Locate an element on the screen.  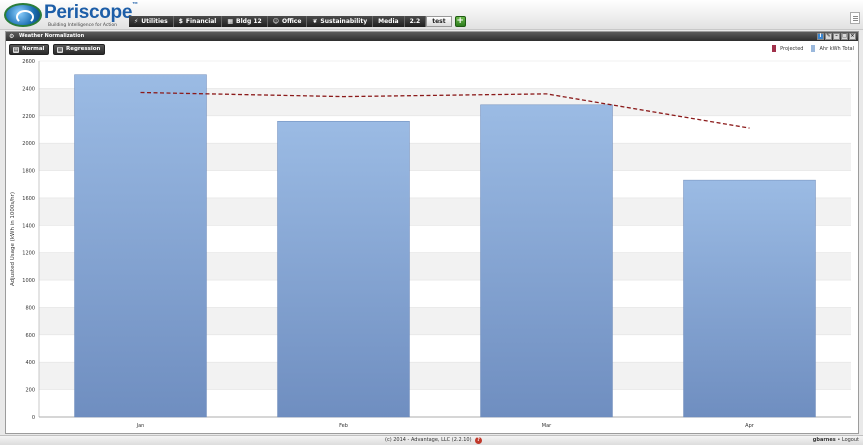
legend-item-kwh: Ahr kWh Total is located at coordinates (832, 48).